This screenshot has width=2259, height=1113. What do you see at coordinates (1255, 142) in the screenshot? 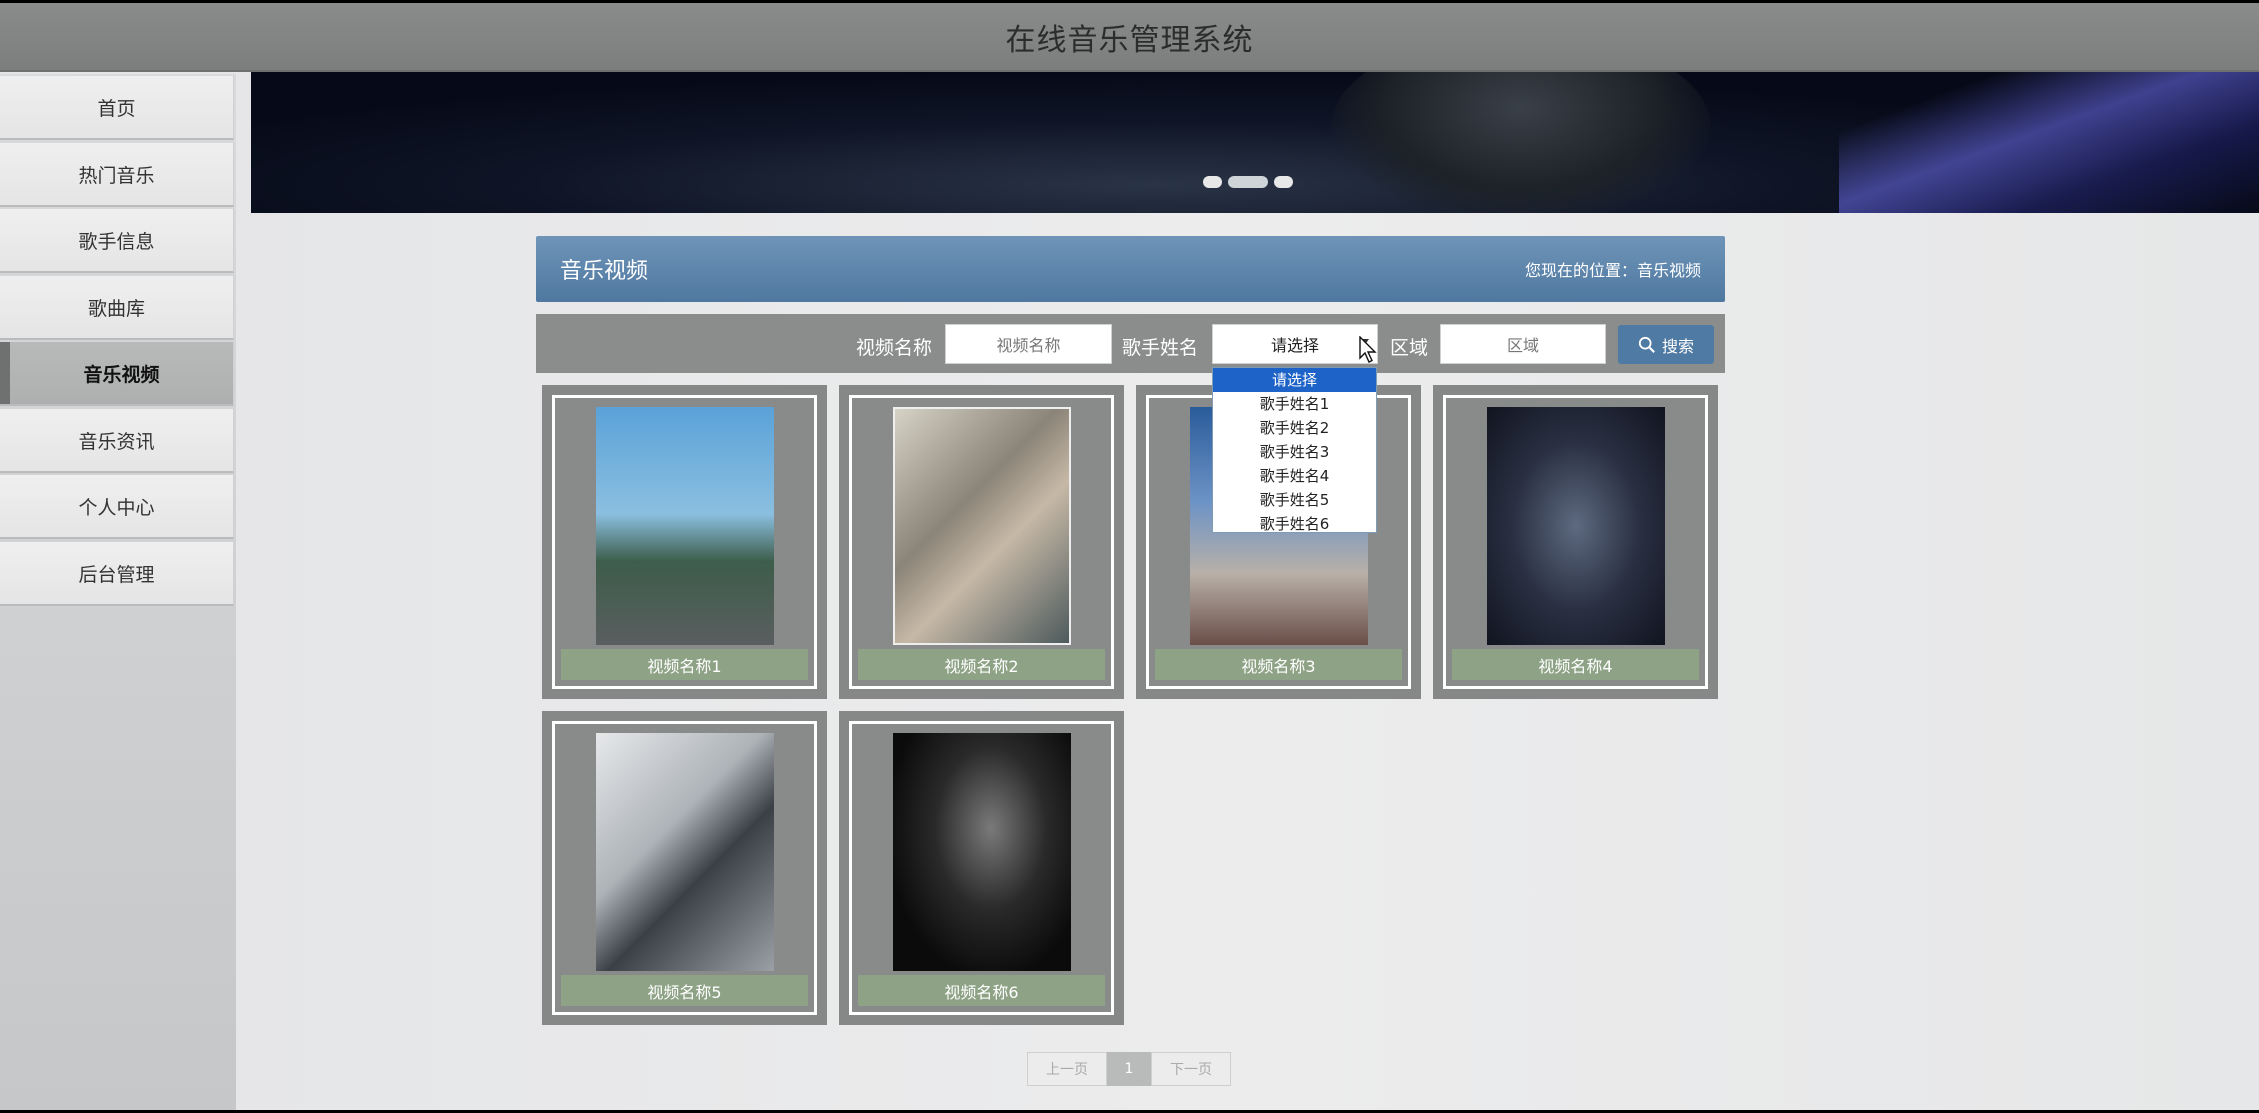
I see `banner-carousel` at bounding box center [1255, 142].